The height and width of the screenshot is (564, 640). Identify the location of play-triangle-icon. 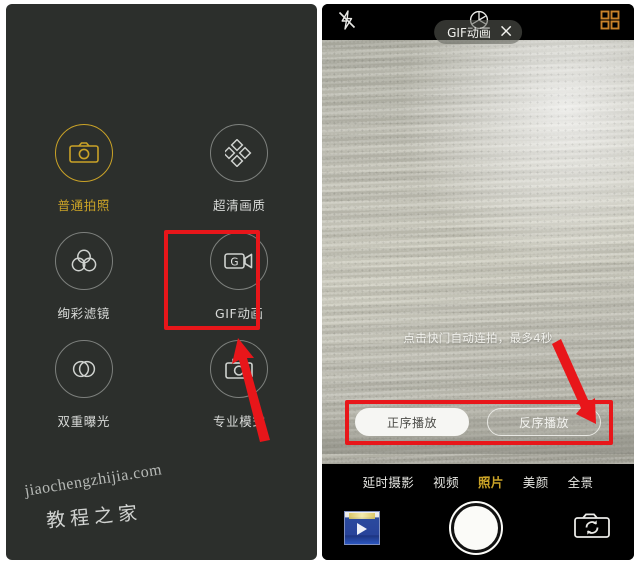
(362, 529).